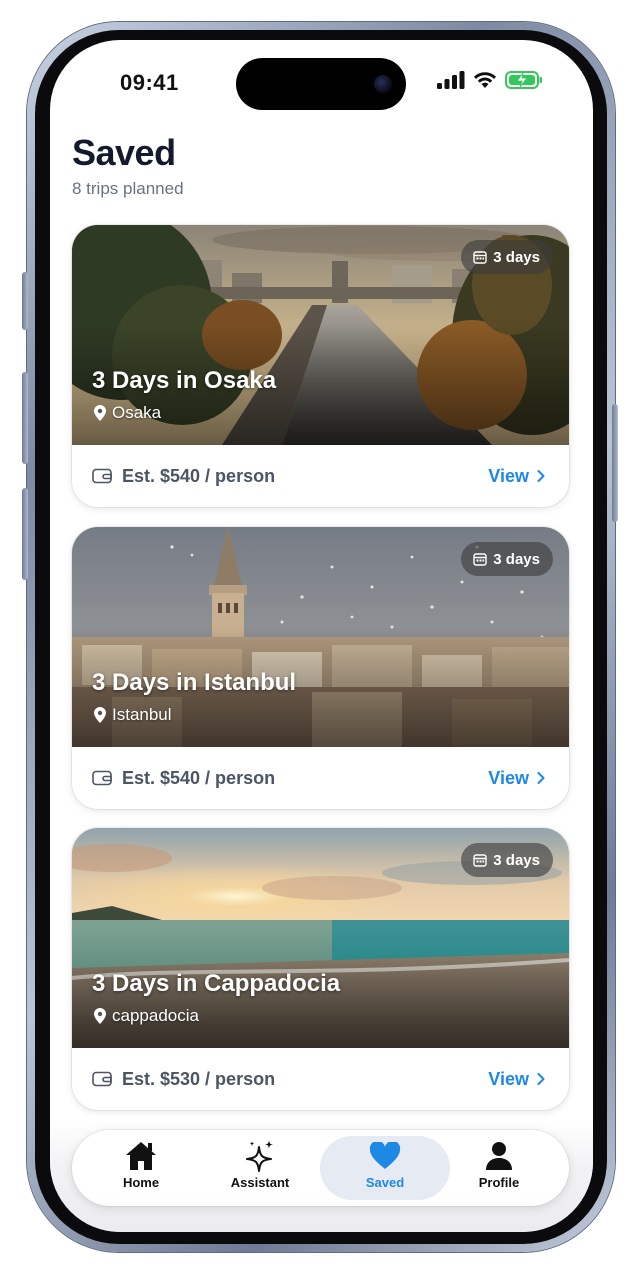 The width and height of the screenshot is (640, 1273). I want to click on trip-location: Istanbul, so click(133, 715).